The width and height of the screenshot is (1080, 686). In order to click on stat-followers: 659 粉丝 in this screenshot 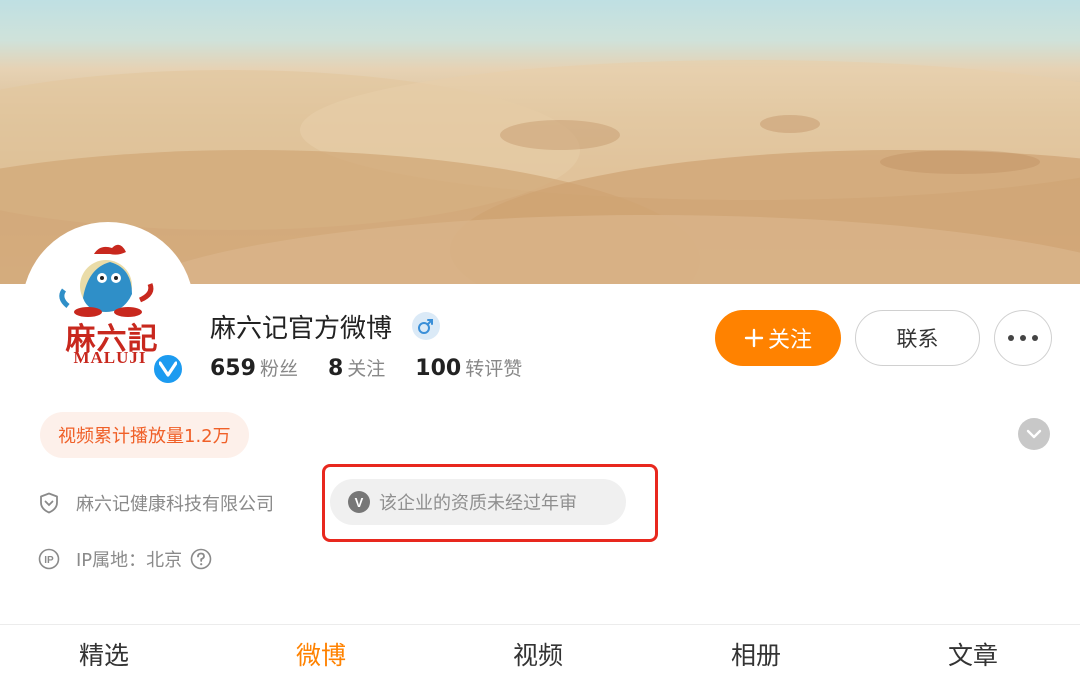, I will do `click(254, 367)`.